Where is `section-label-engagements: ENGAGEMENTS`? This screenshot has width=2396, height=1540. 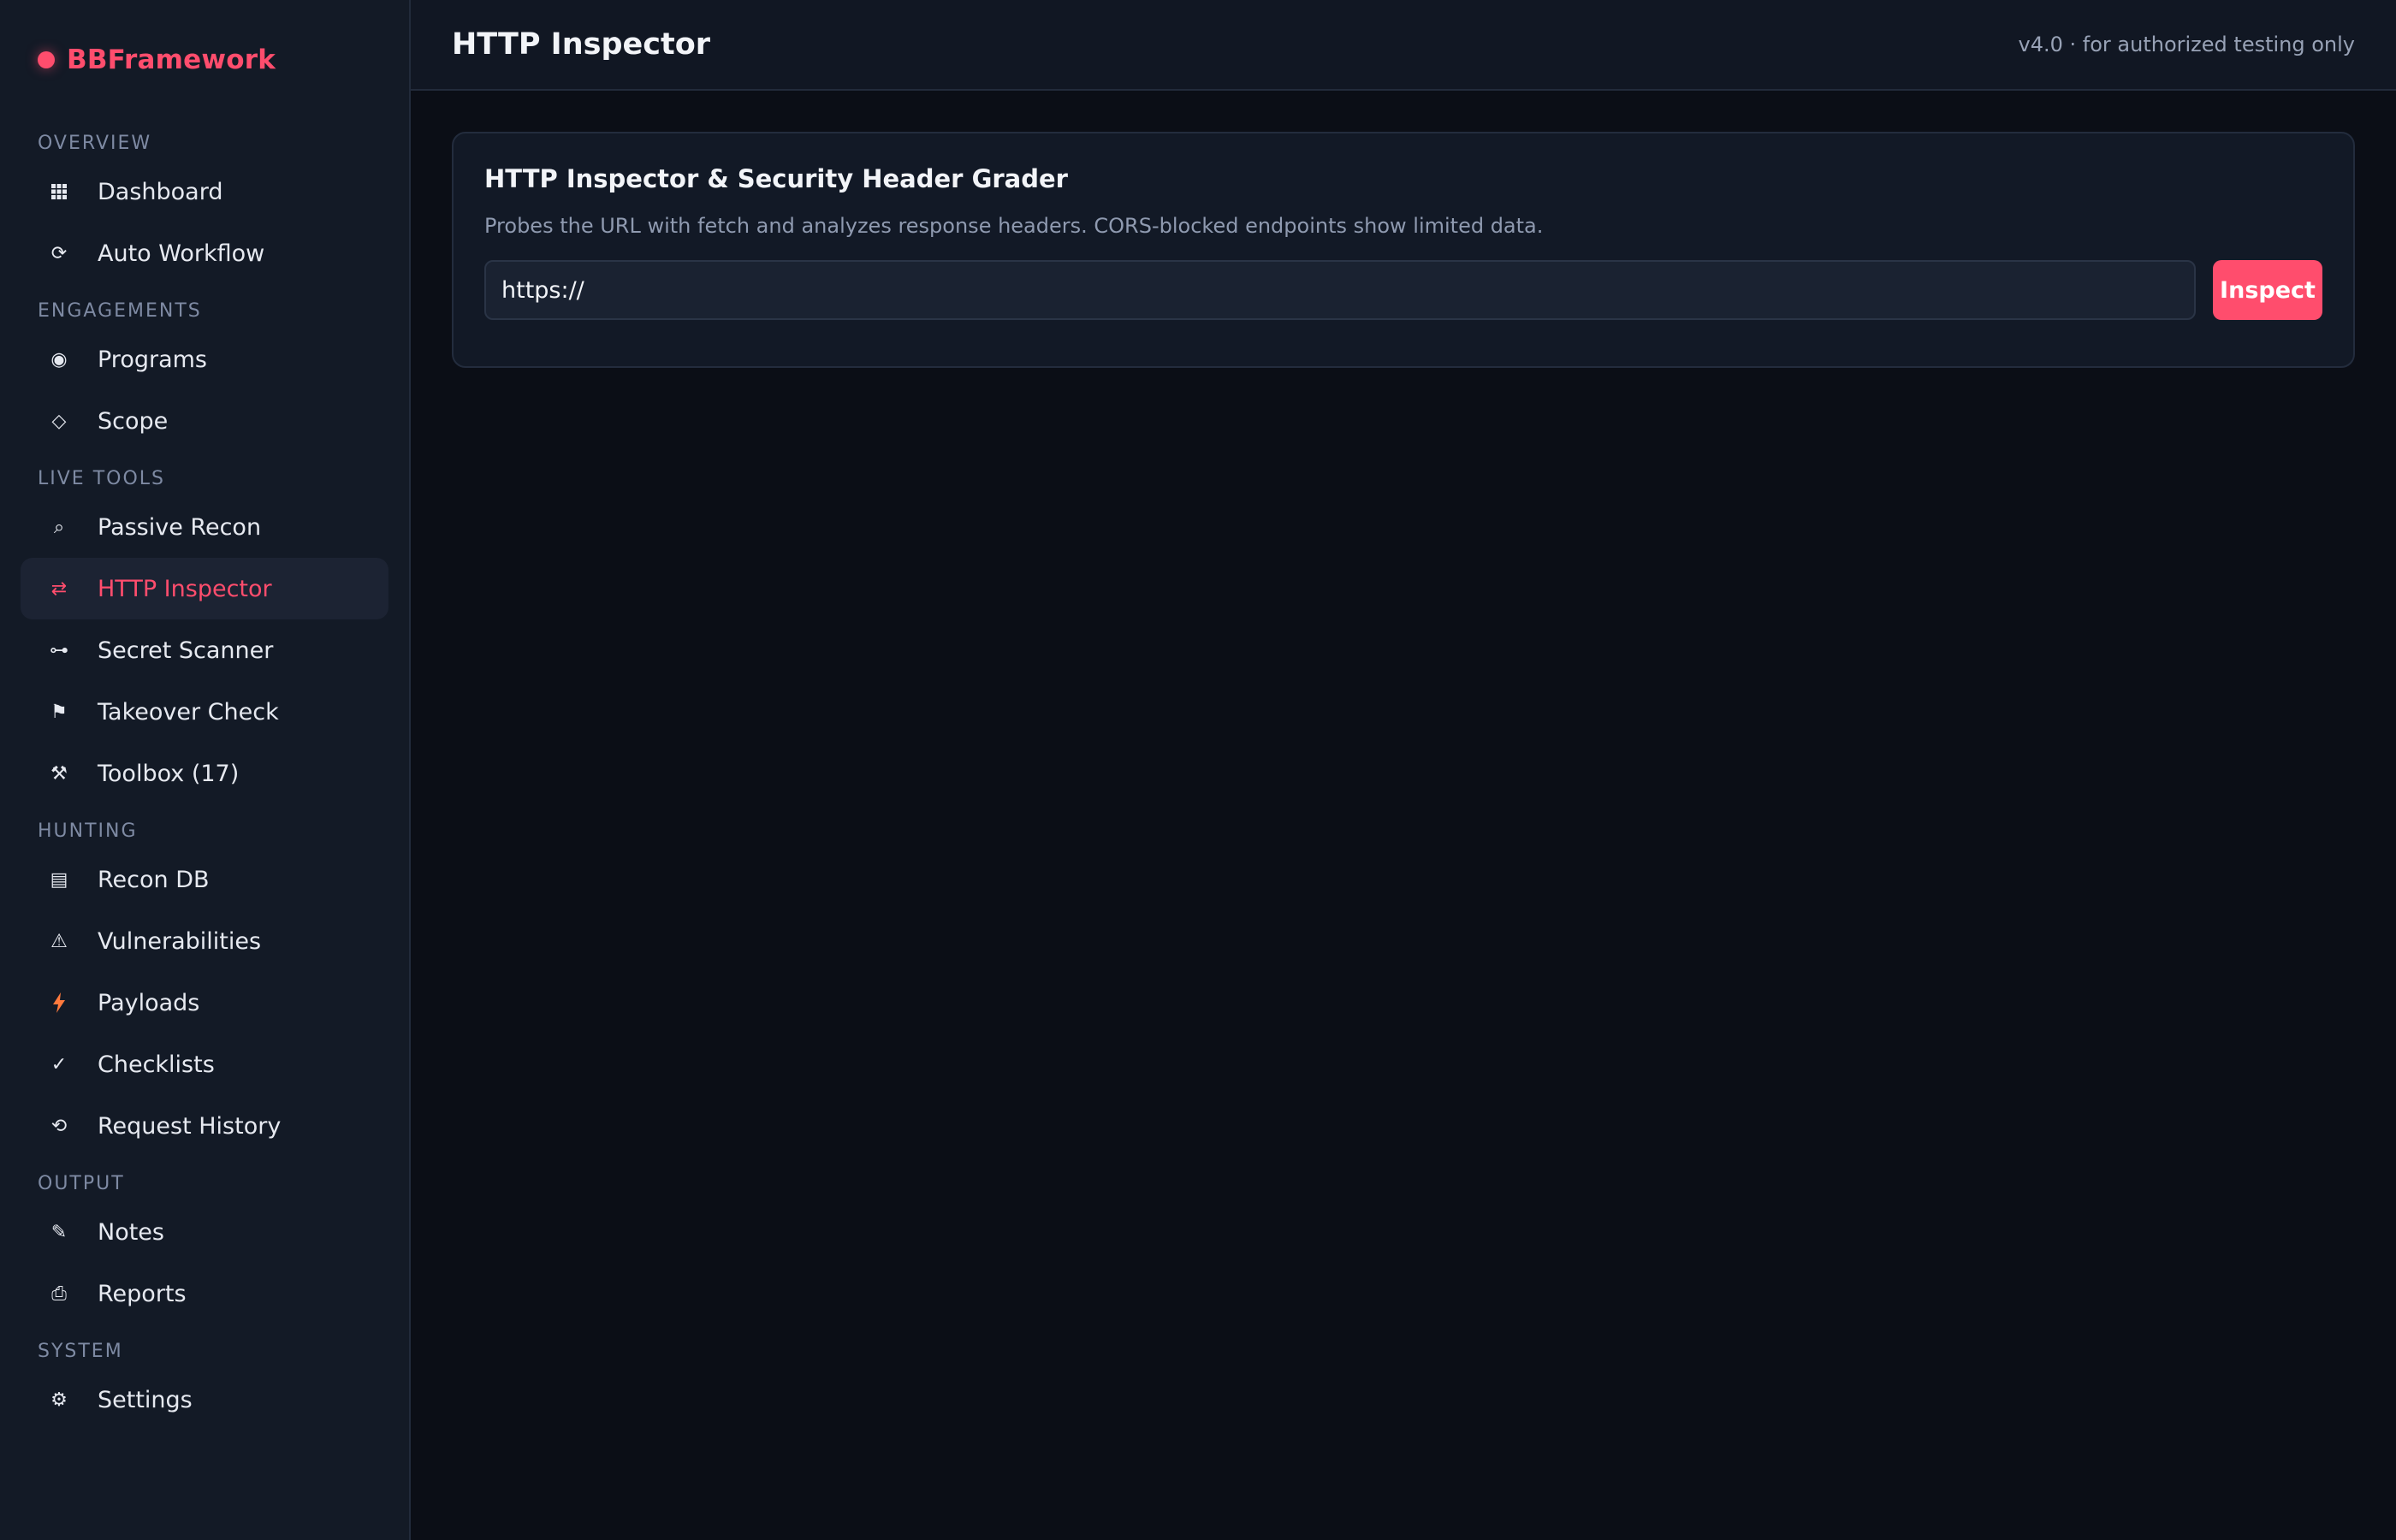
section-label-engagements: ENGAGEMENTS is located at coordinates (120, 311).